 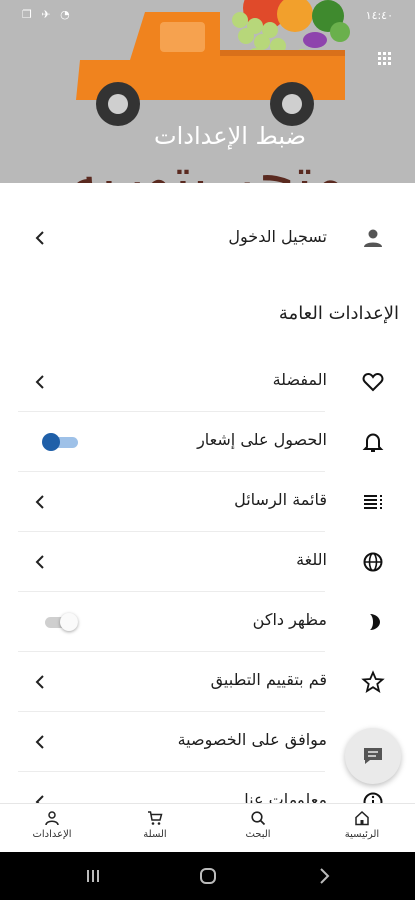 I want to click on login-row: تسجيل الدخول, so click(x=207, y=238).